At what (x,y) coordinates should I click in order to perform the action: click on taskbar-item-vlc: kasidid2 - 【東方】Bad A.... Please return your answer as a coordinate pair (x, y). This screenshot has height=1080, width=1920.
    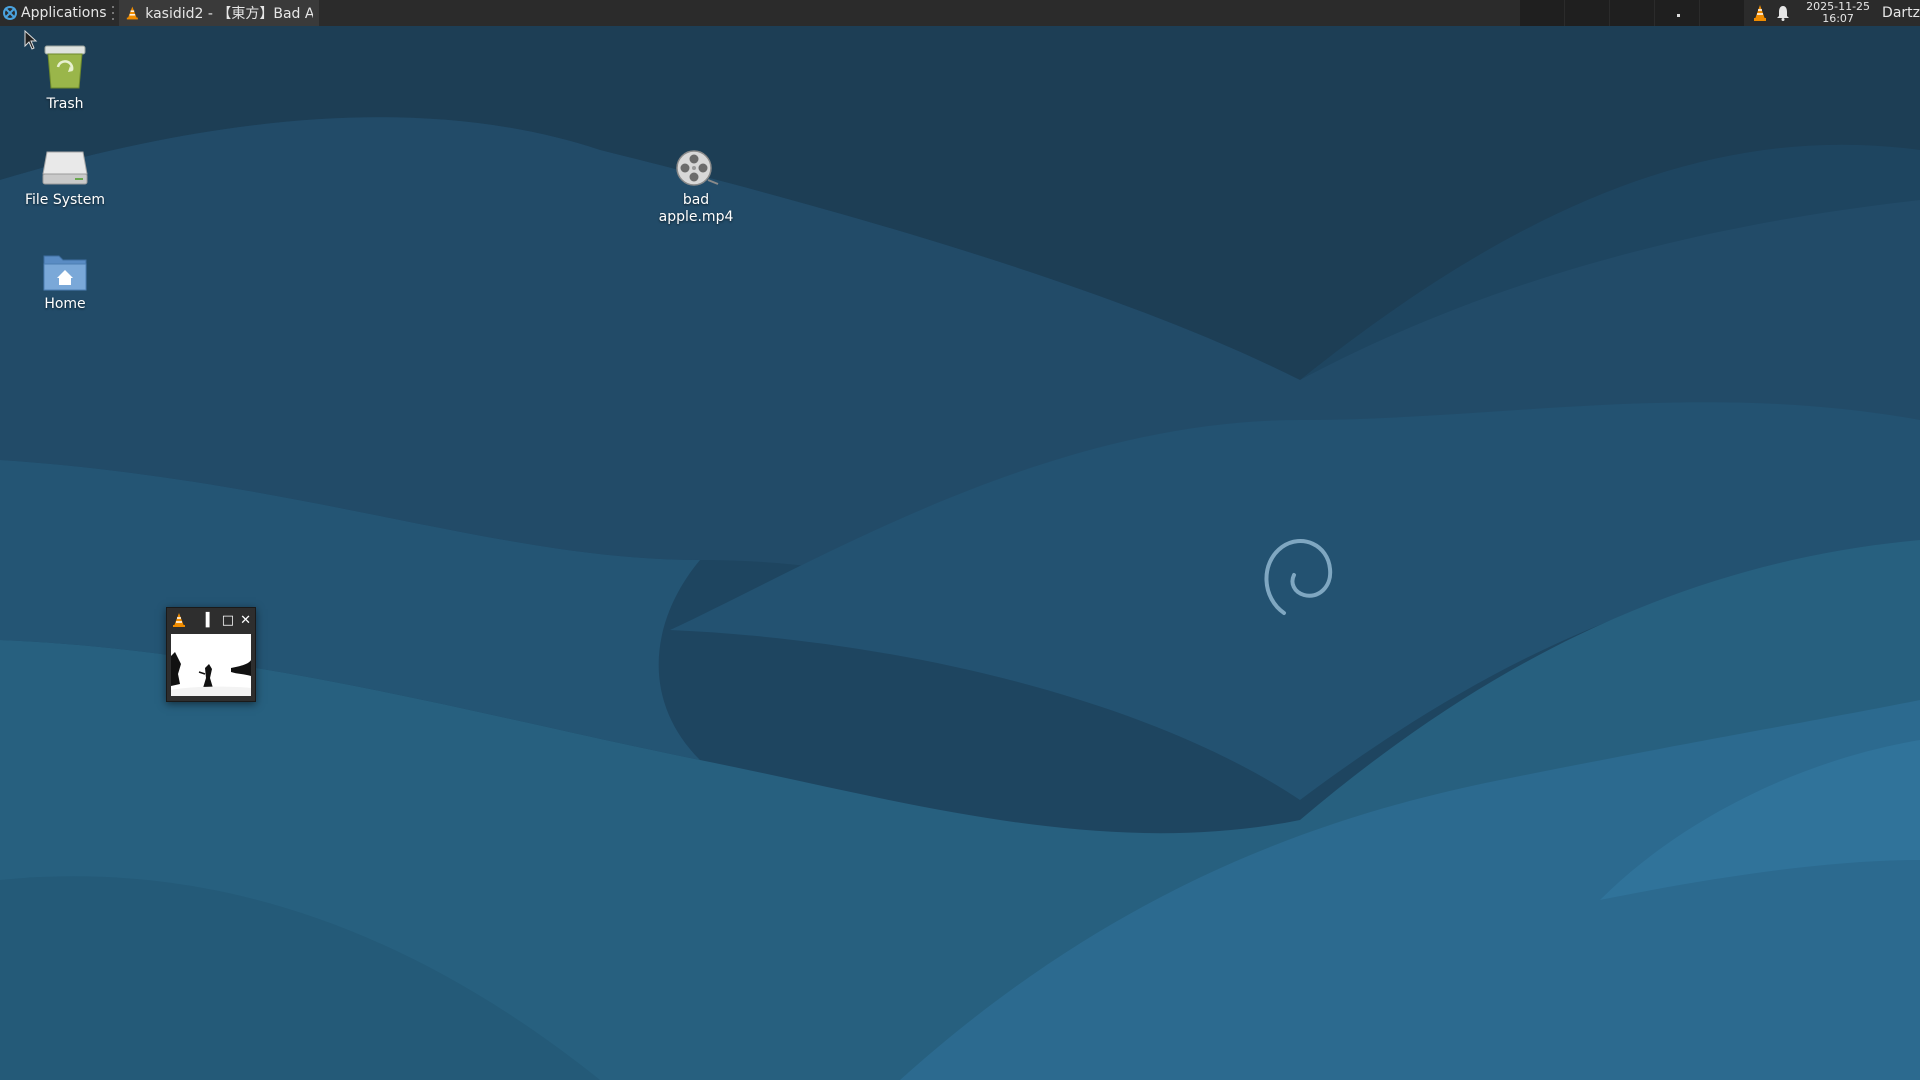
    Looking at the image, I should click on (218, 13).